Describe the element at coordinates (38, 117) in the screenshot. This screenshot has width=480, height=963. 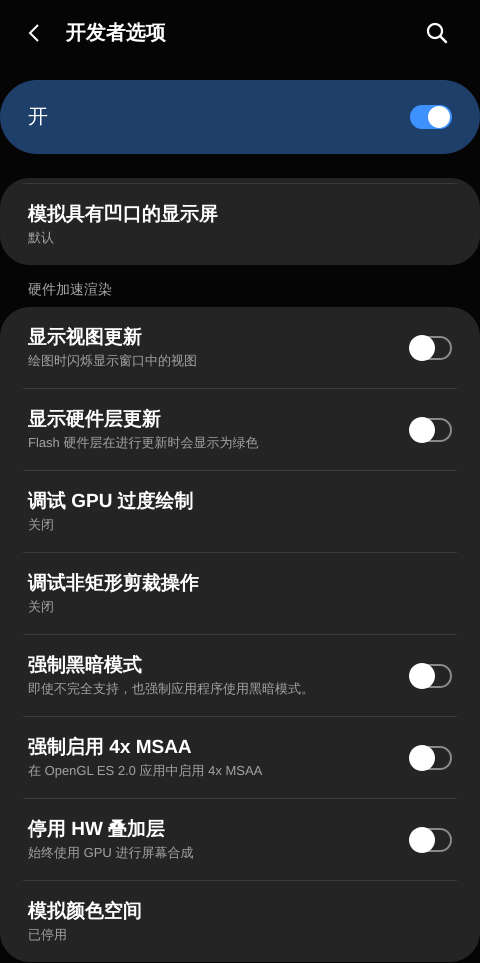
I see `master-switch-label: 开` at that location.